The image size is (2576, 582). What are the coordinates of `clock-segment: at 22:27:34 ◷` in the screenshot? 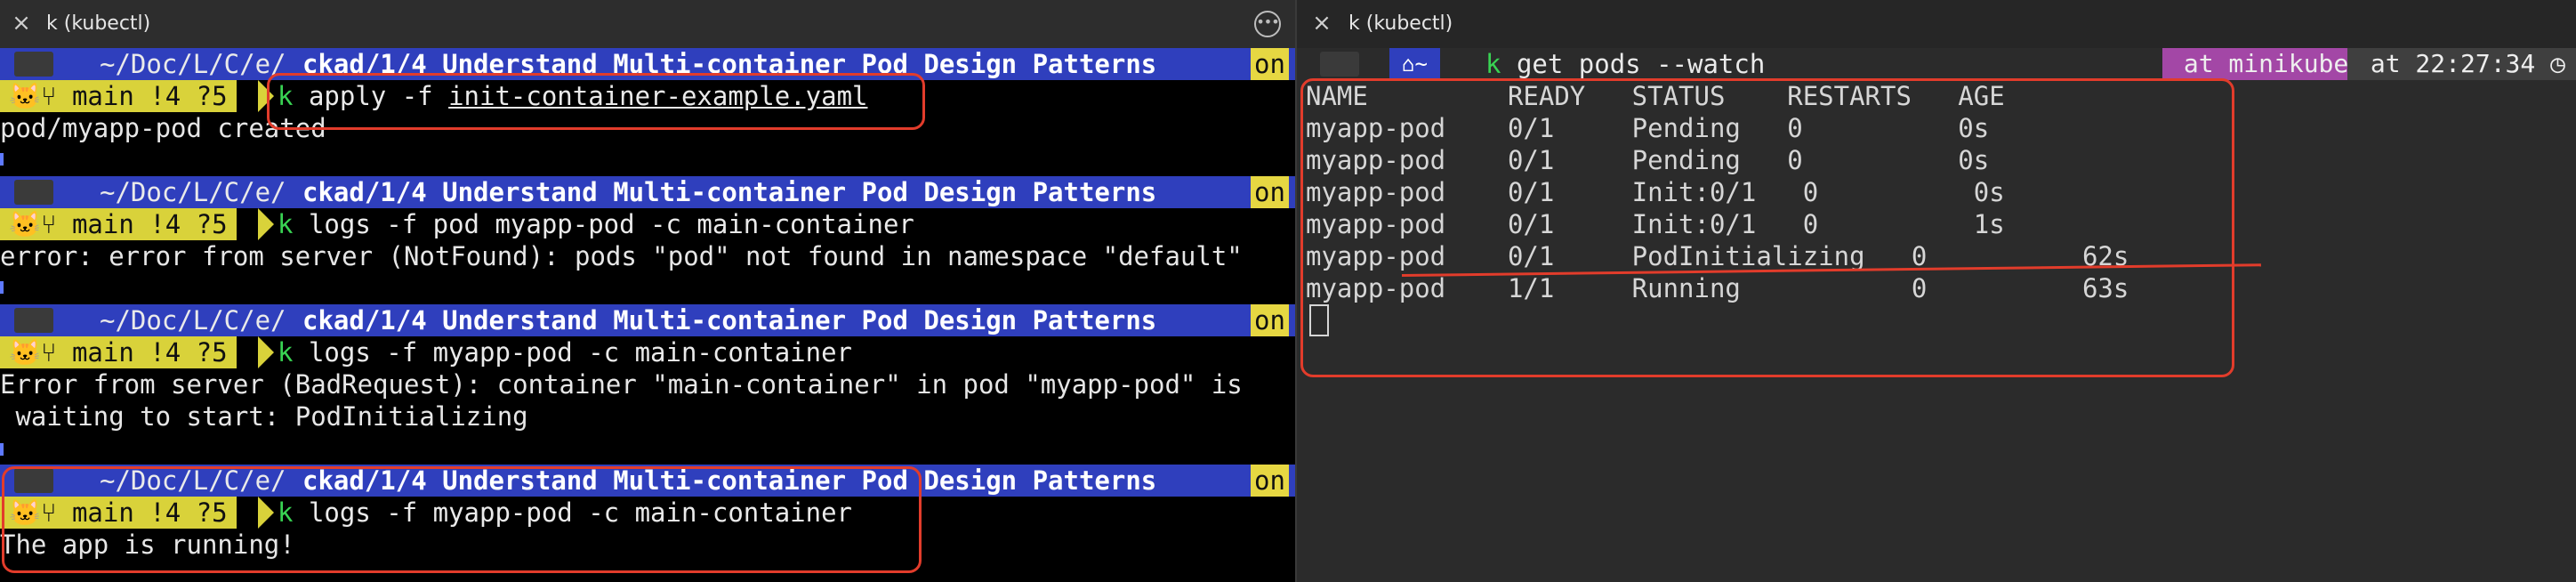 It's located at (2461, 64).